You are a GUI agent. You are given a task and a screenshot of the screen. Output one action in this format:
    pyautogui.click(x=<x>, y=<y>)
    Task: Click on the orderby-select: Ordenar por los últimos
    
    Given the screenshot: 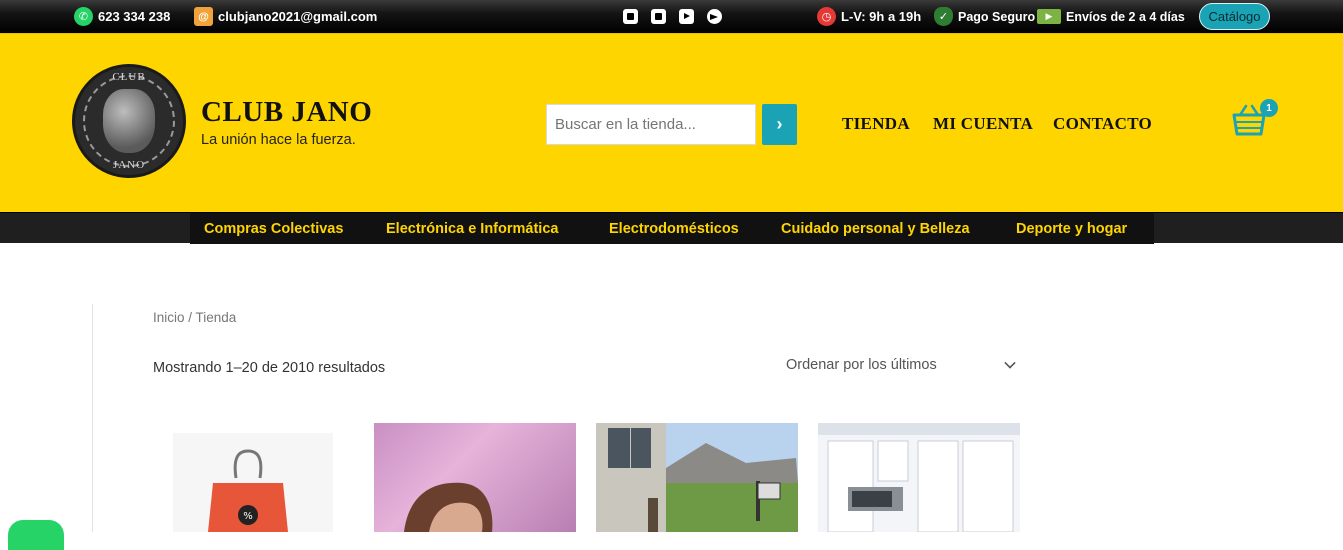 What is the action you would take?
    pyautogui.click(x=902, y=367)
    